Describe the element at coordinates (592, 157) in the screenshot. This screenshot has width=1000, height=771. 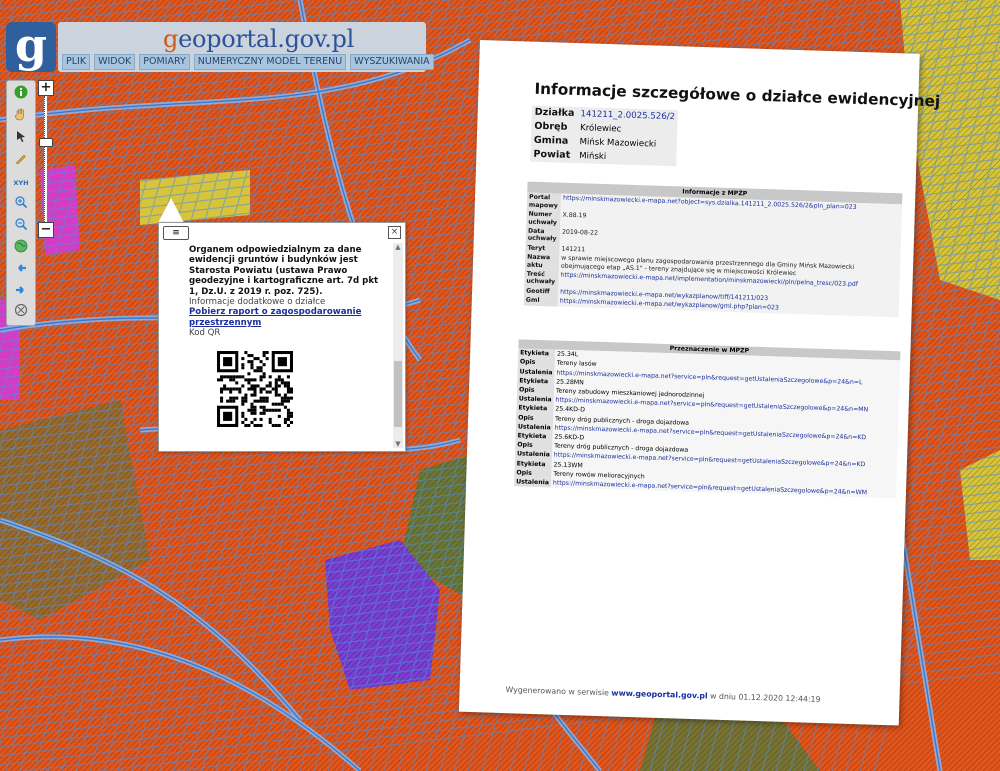
I see `summary-value: Miński` at that location.